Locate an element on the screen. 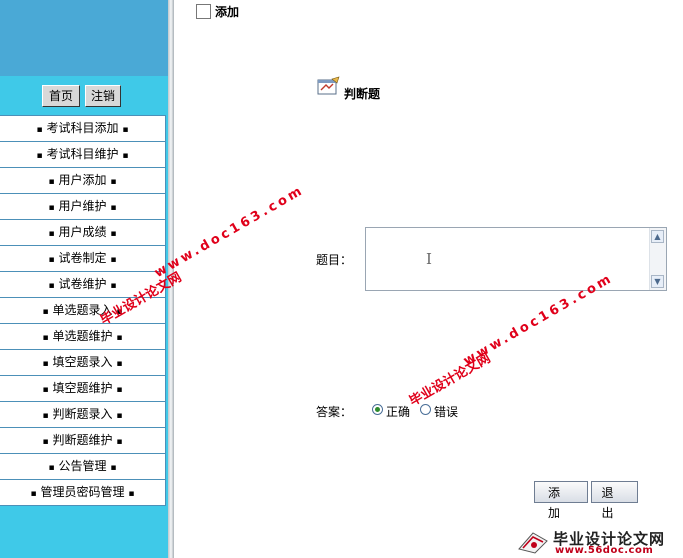 This screenshot has height=558, width=683. sidebar-item-label: 公告管理 is located at coordinates (82, 466).